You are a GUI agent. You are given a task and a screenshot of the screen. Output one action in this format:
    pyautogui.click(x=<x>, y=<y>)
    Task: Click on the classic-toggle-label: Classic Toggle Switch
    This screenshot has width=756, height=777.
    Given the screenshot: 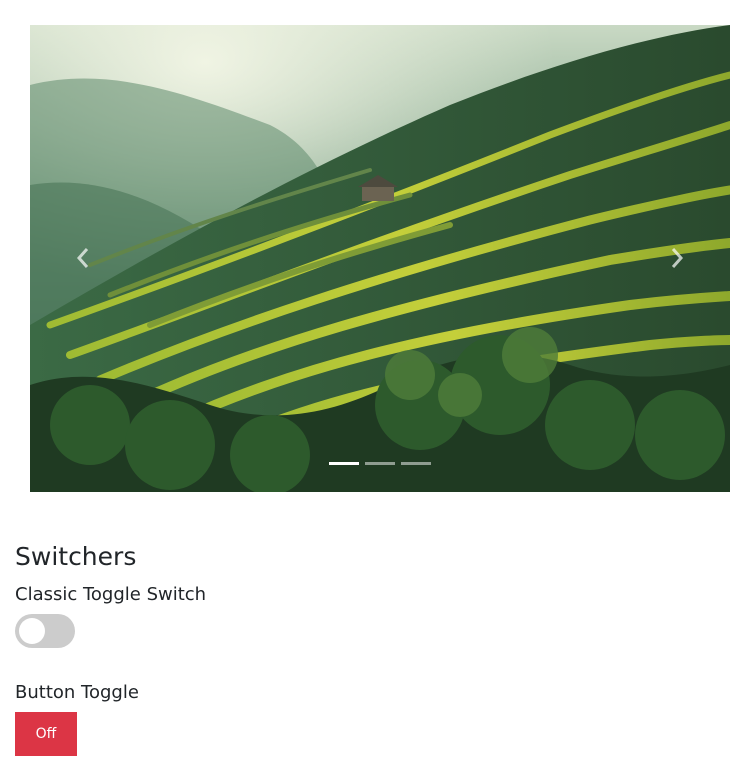 What is the action you would take?
    pyautogui.click(x=111, y=594)
    